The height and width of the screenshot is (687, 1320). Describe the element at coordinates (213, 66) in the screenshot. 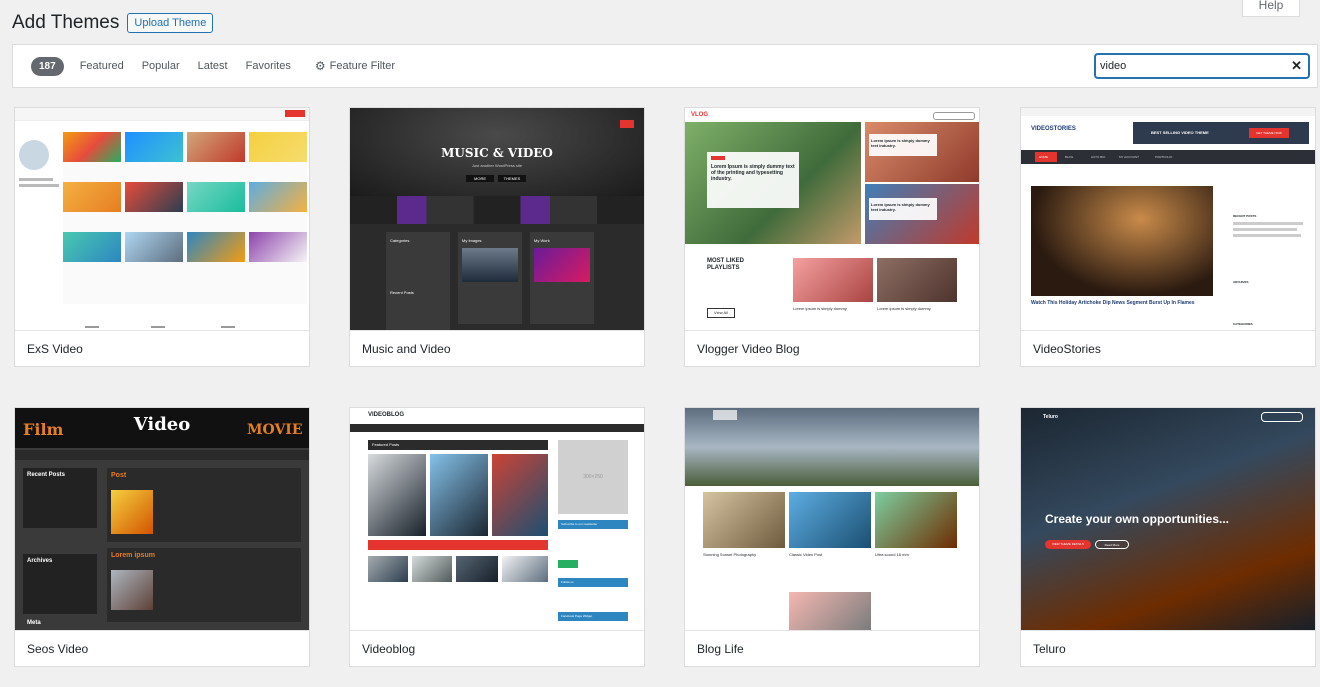

I see `filter-latest: Latest` at that location.